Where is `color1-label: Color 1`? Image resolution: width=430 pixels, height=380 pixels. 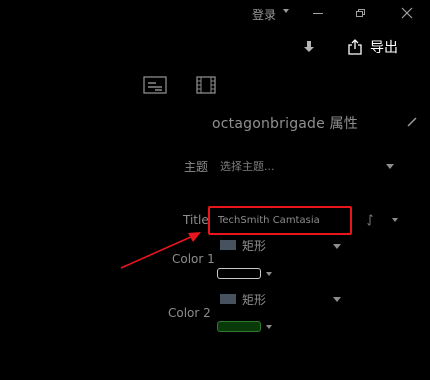 color1-label: Color 1 is located at coordinates (193, 259).